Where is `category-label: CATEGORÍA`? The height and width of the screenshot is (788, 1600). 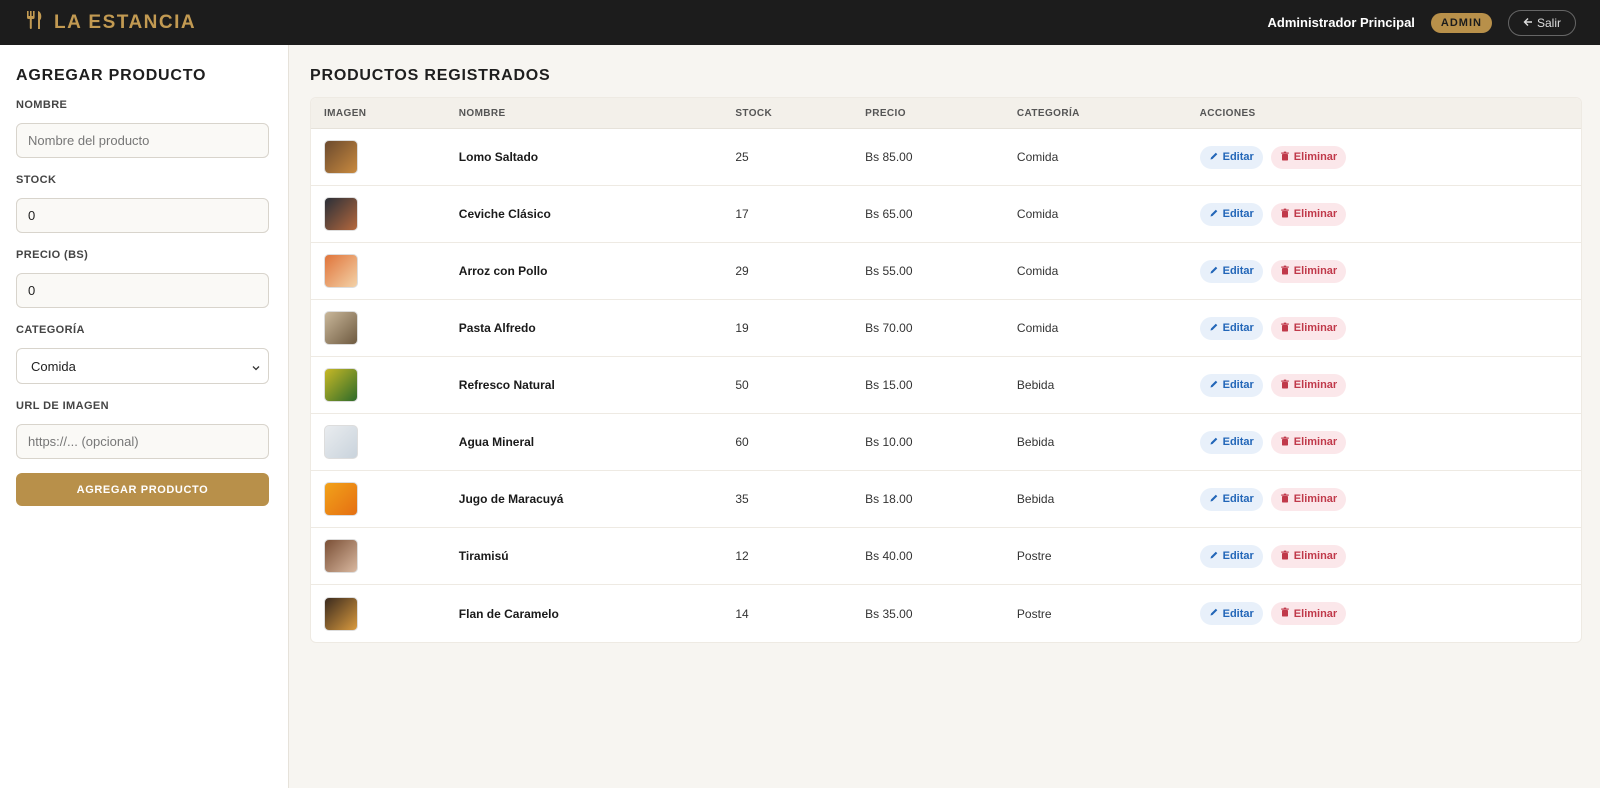
category-label: CATEGORÍA is located at coordinates (50, 330).